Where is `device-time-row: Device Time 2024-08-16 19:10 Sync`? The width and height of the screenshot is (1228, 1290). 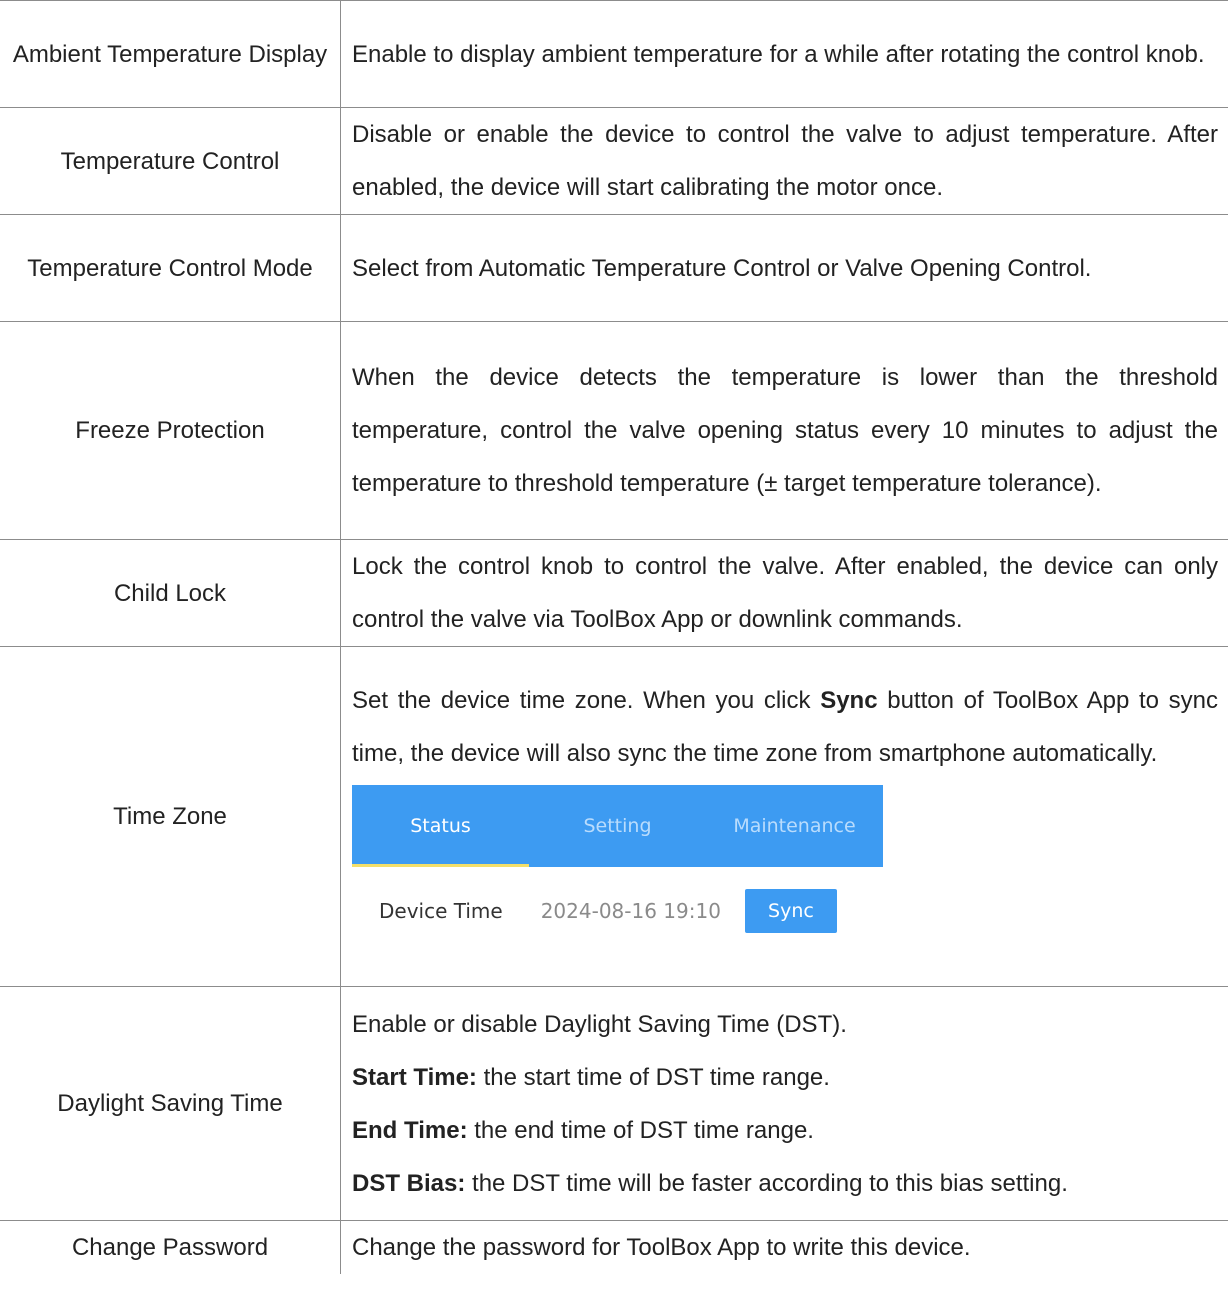 device-time-row: Device Time 2024-08-16 19:10 Sync is located at coordinates (617, 911).